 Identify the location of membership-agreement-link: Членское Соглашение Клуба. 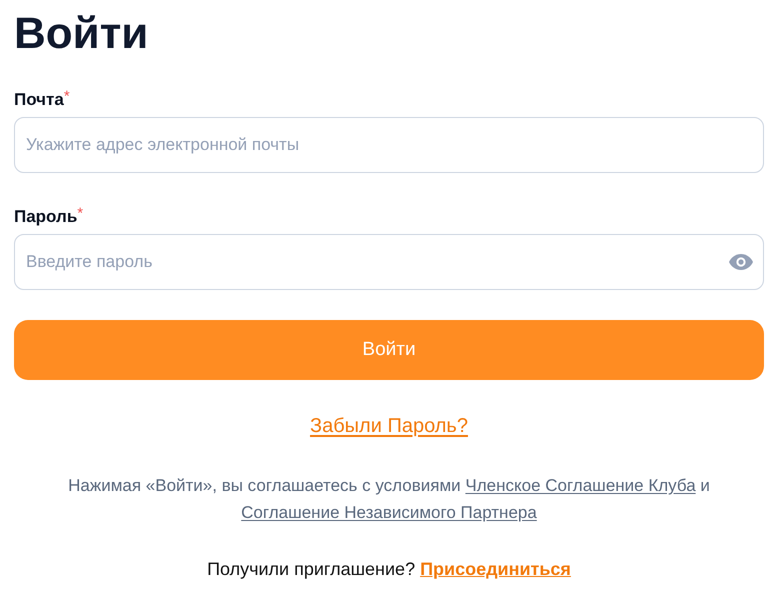
(580, 485).